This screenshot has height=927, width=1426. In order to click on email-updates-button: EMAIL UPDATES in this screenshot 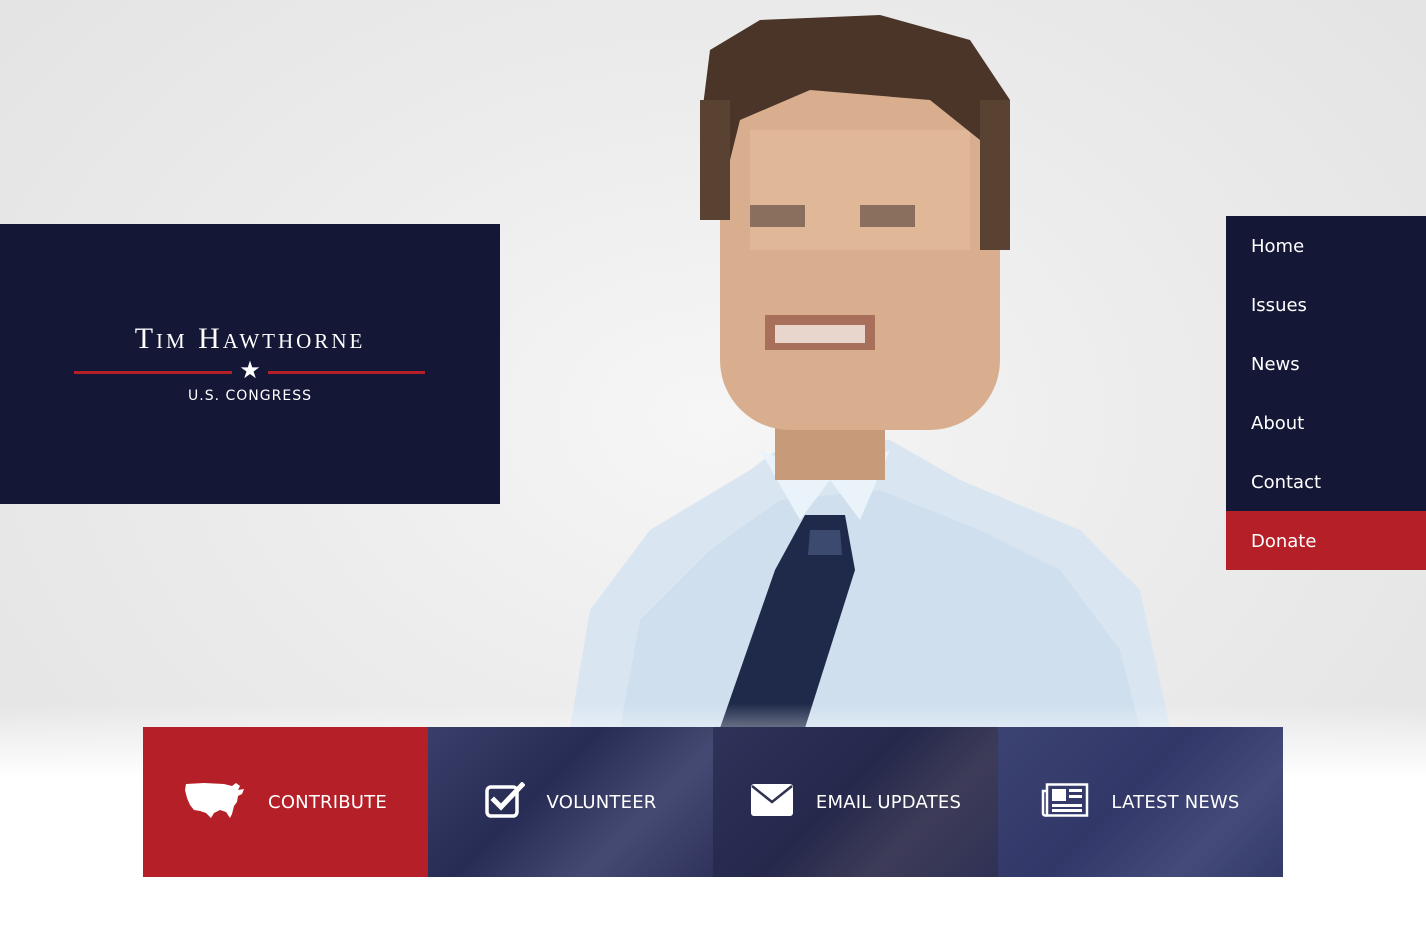, I will do `click(855, 802)`.